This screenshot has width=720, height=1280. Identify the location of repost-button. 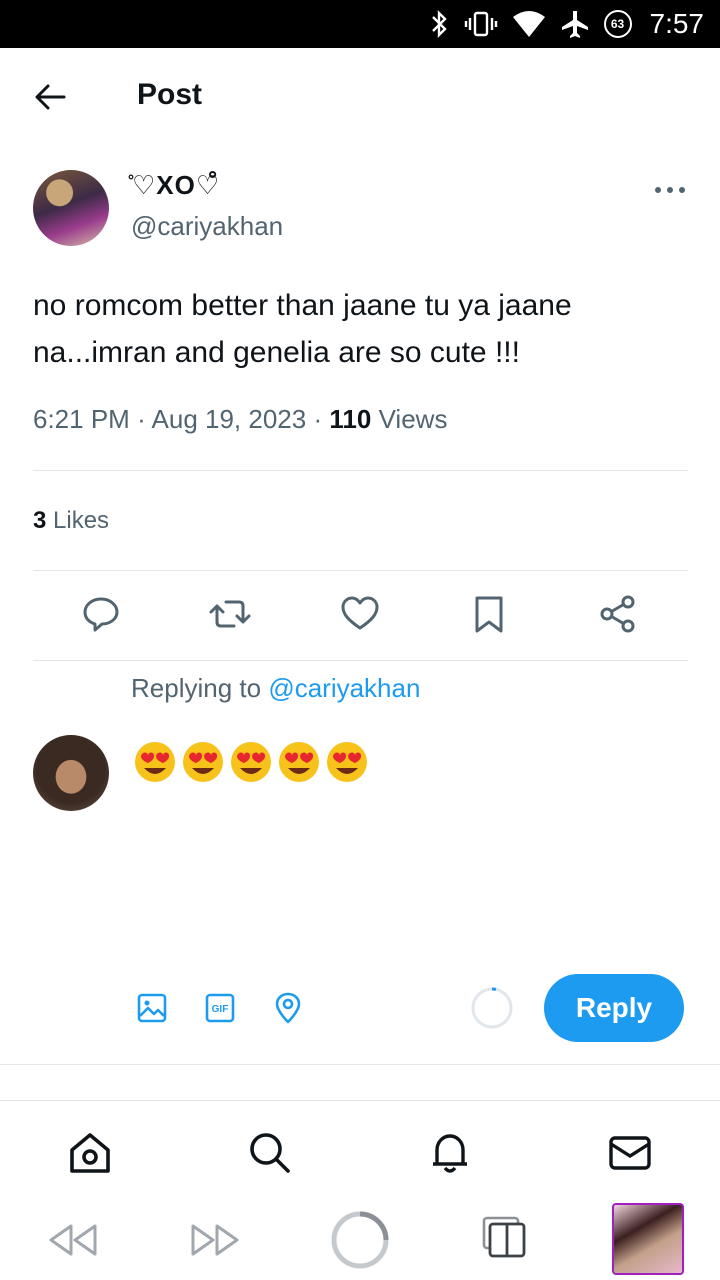
(230, 614).